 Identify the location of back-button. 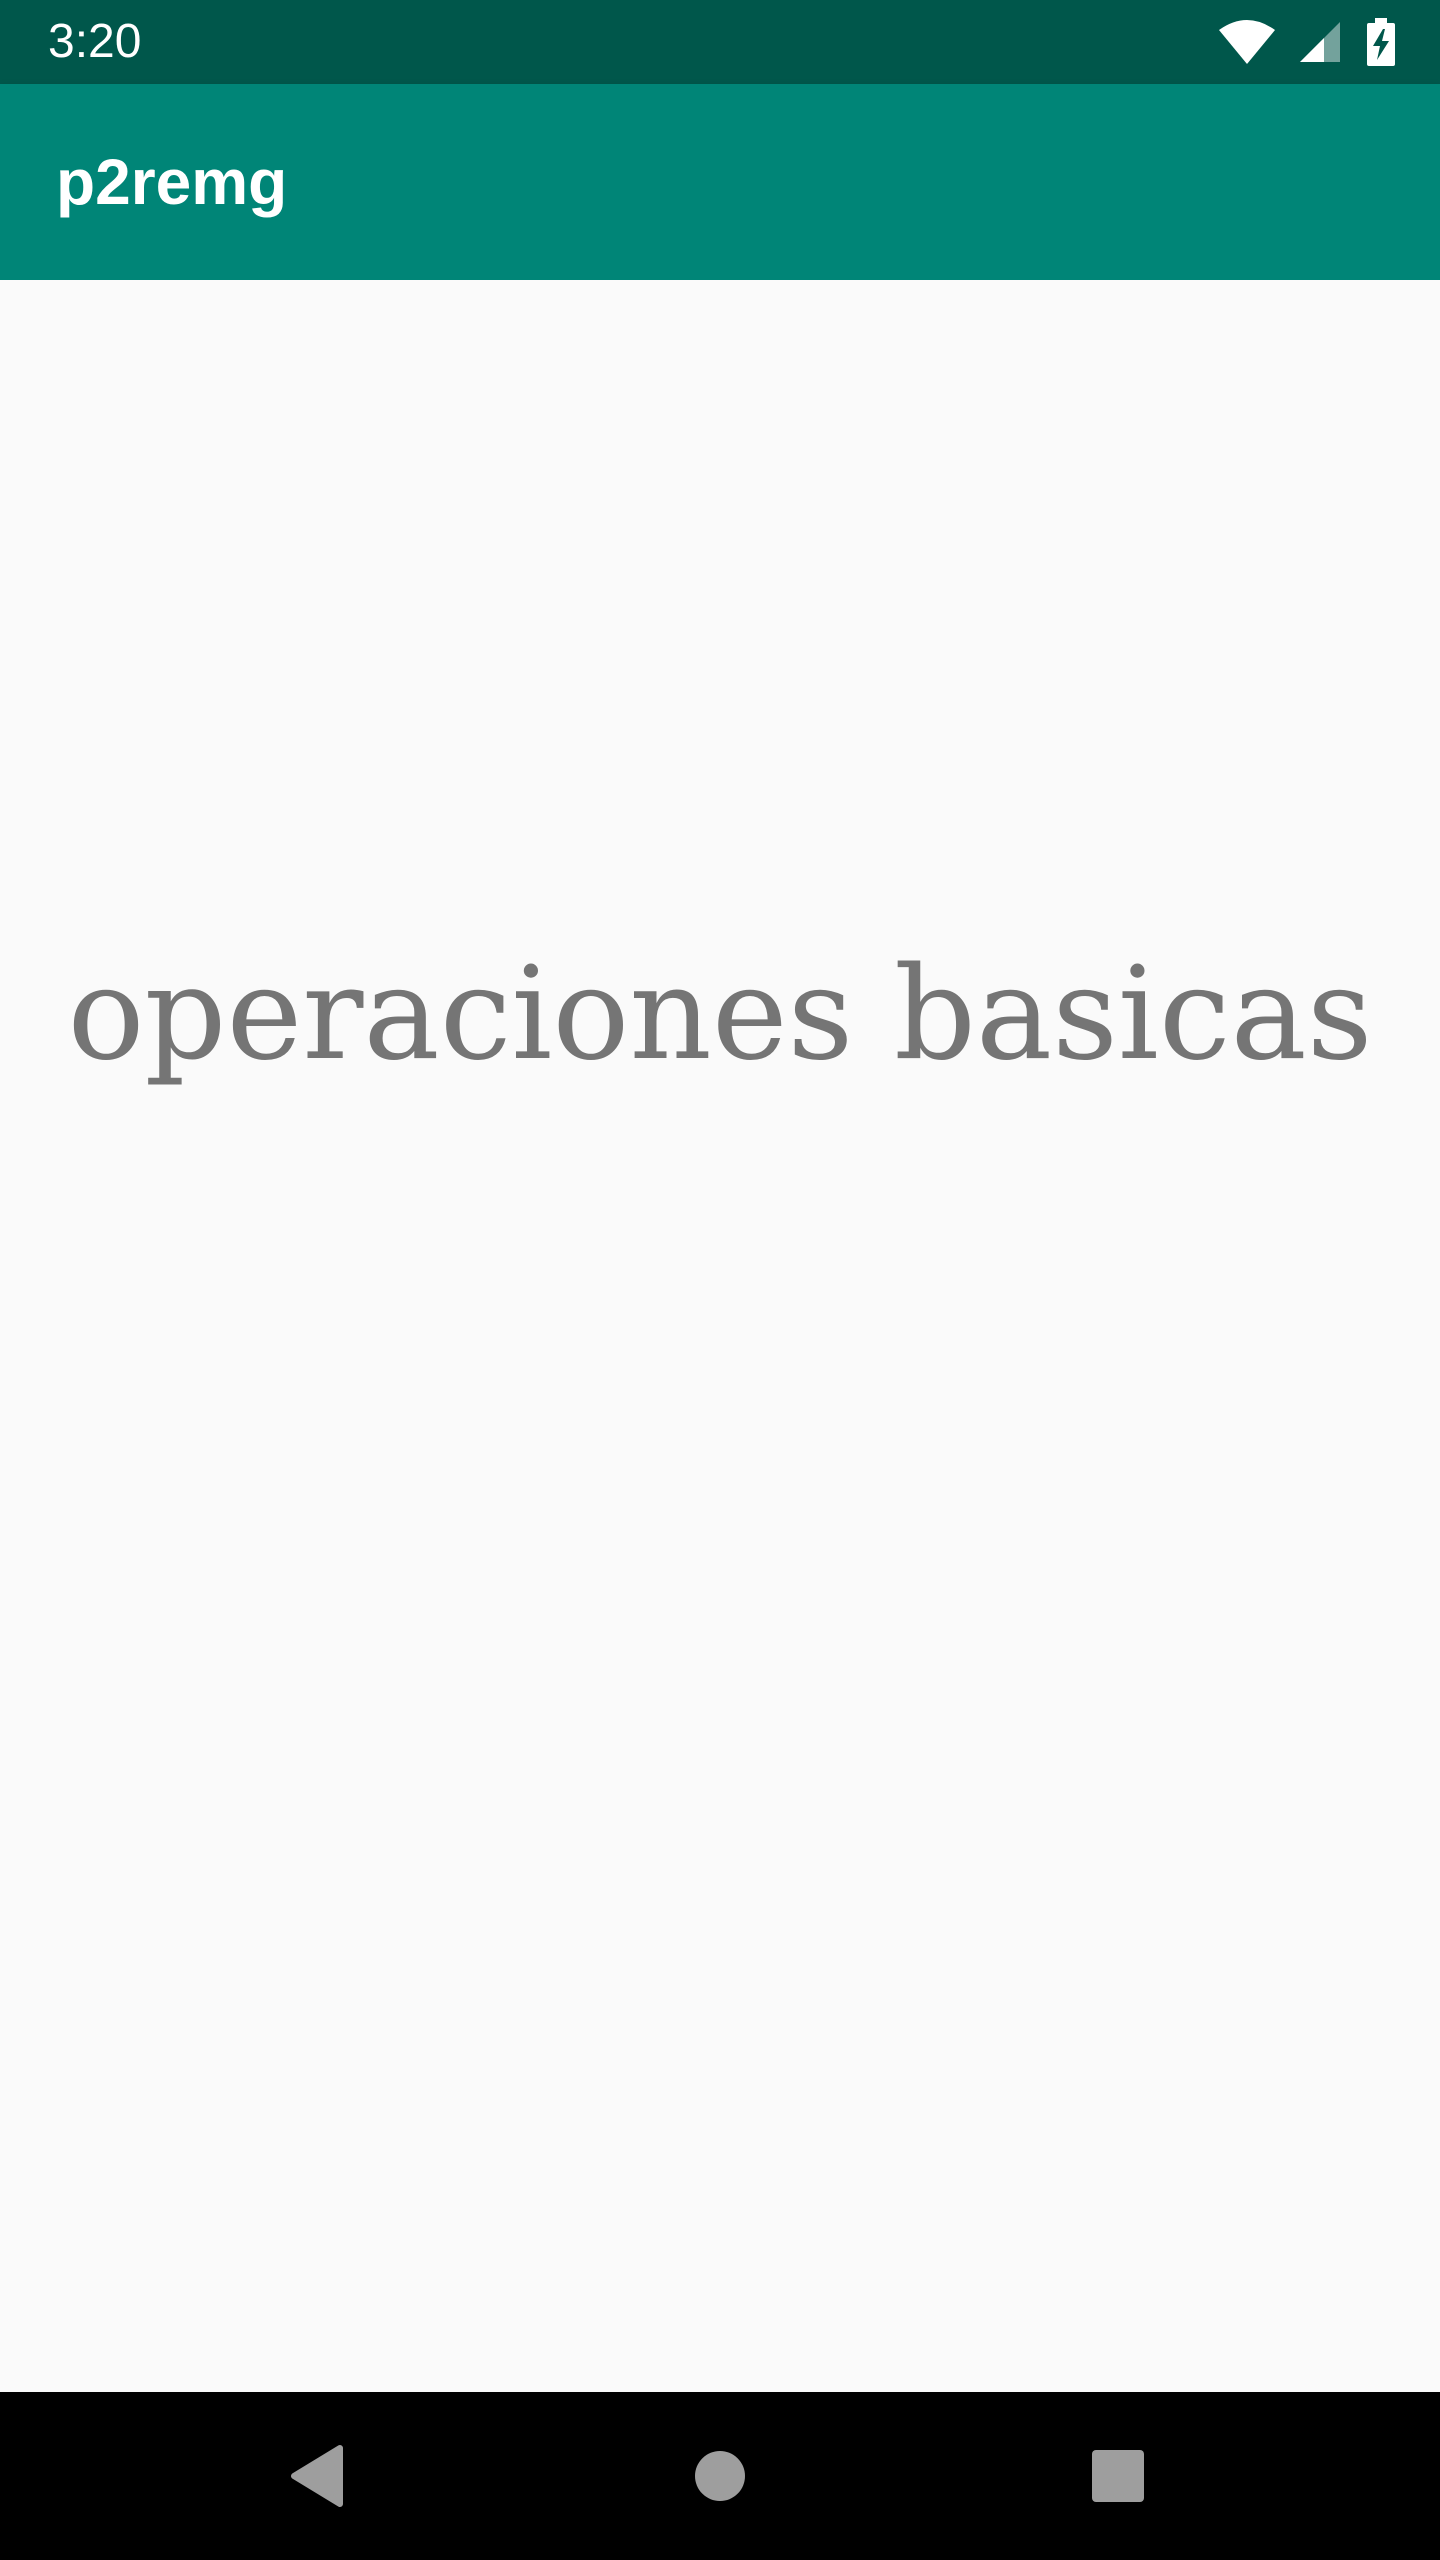
(318, 2476).